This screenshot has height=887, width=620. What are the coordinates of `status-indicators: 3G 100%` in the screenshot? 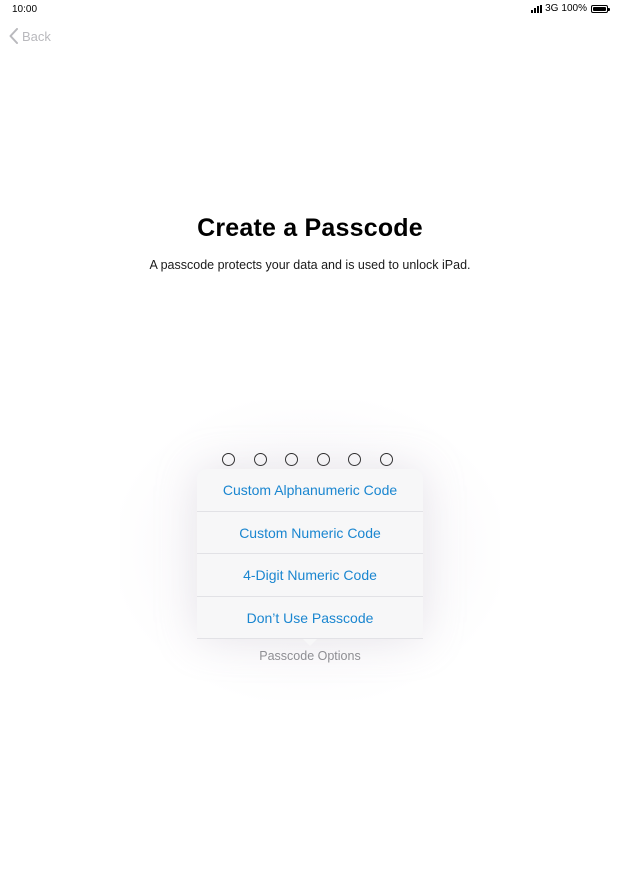 It's located at (570, 8).